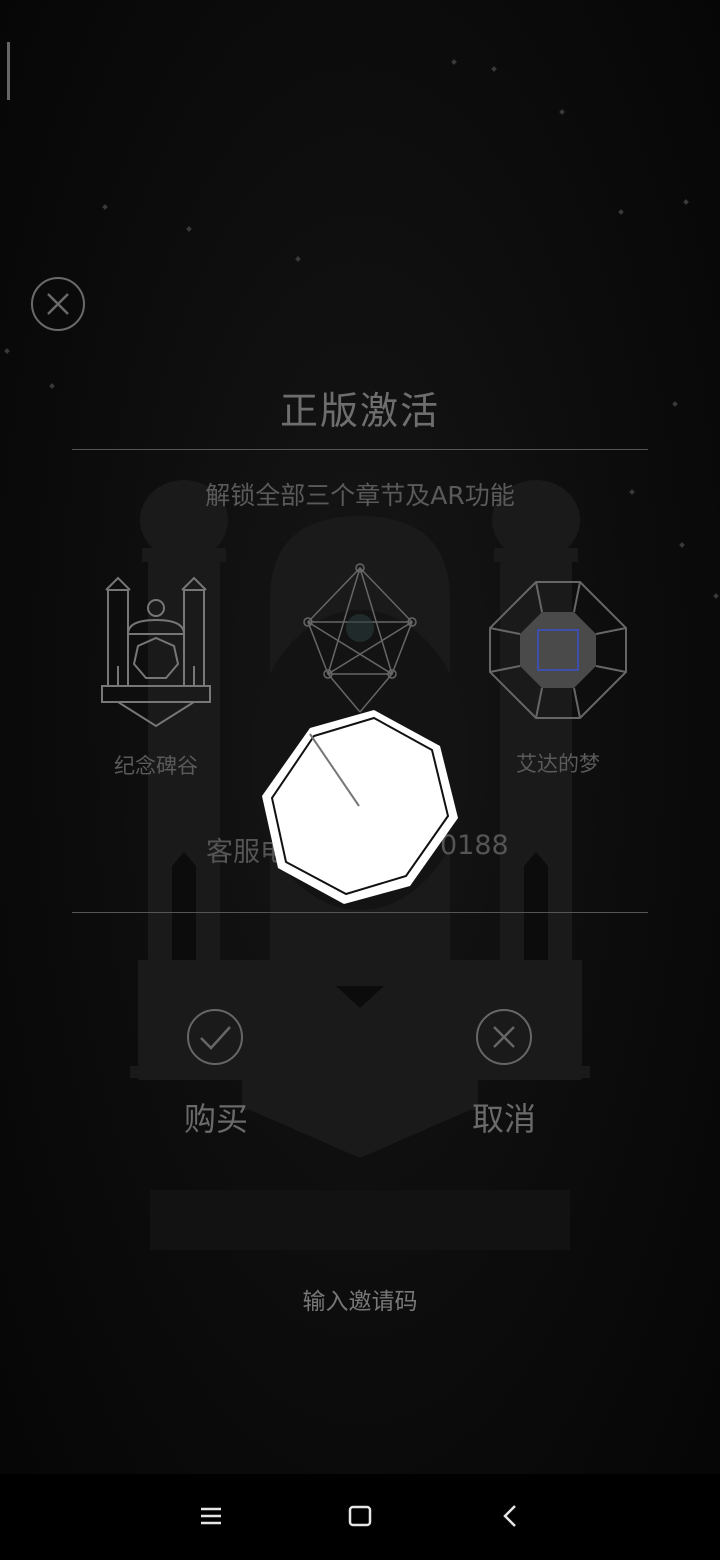  Describe the element at coordinates (359, 411) in the screenshot. I see `dialog-title: 正版激活` at that location.